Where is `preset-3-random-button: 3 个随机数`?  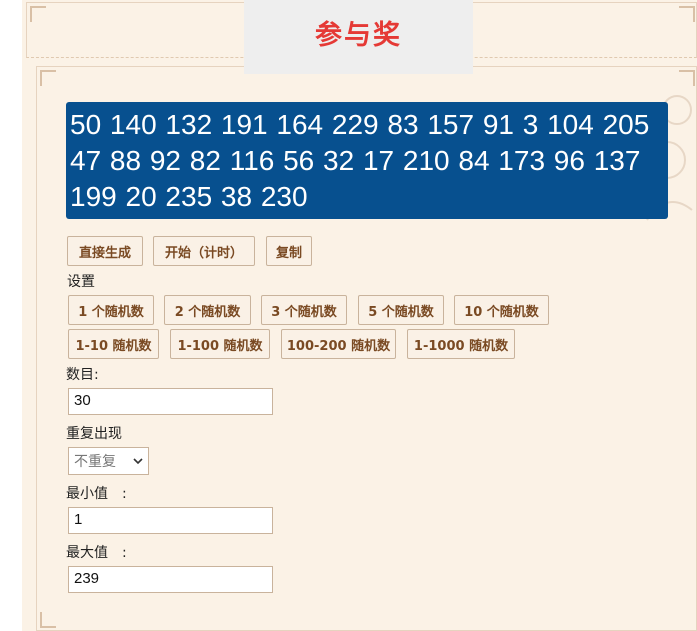
preset-3-random-button: 3 个随机数 is located at coordinates (304, 310).